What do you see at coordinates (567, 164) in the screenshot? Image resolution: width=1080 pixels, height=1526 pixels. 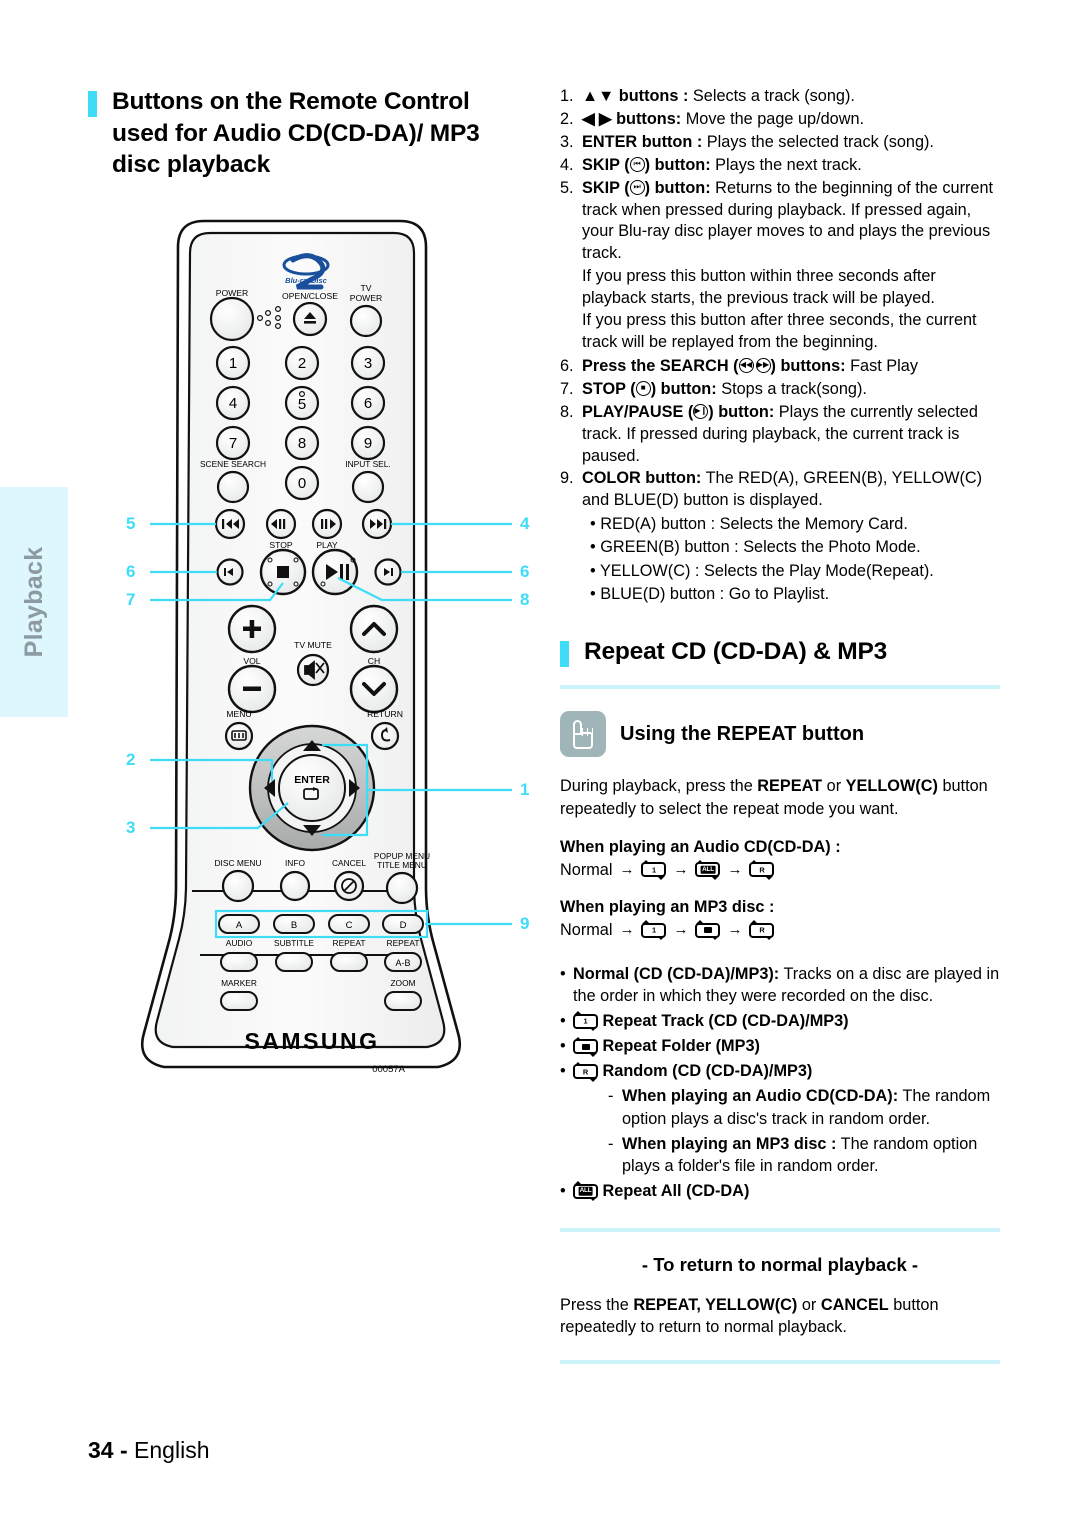 I see `item-number: 4.` at bounding box center [567, 164].